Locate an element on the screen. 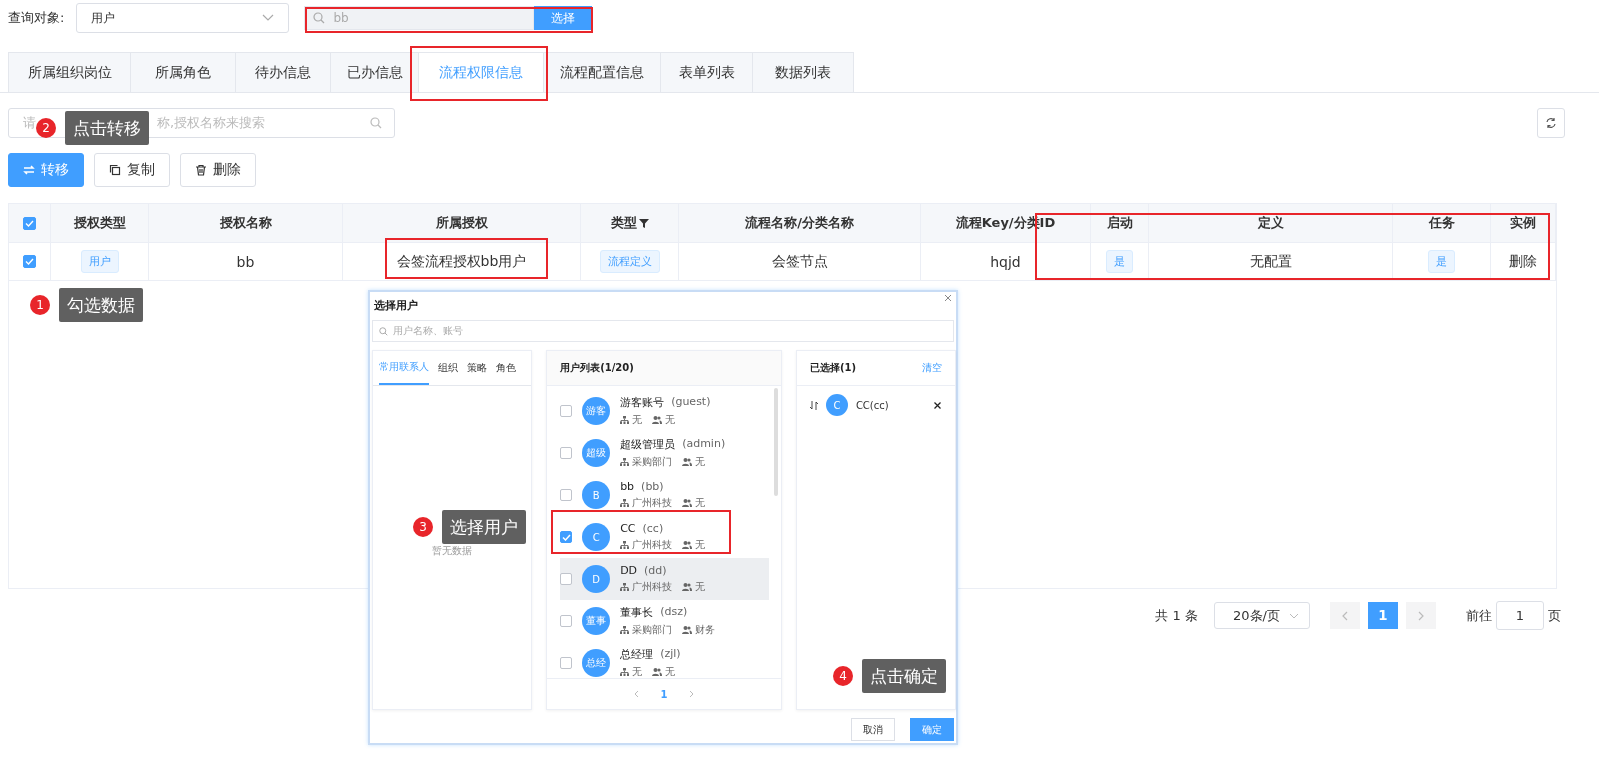 Image resolution: width=1599 pixels, height=763 pixels. query-select: 用户 is located at coordinates (183, 18).